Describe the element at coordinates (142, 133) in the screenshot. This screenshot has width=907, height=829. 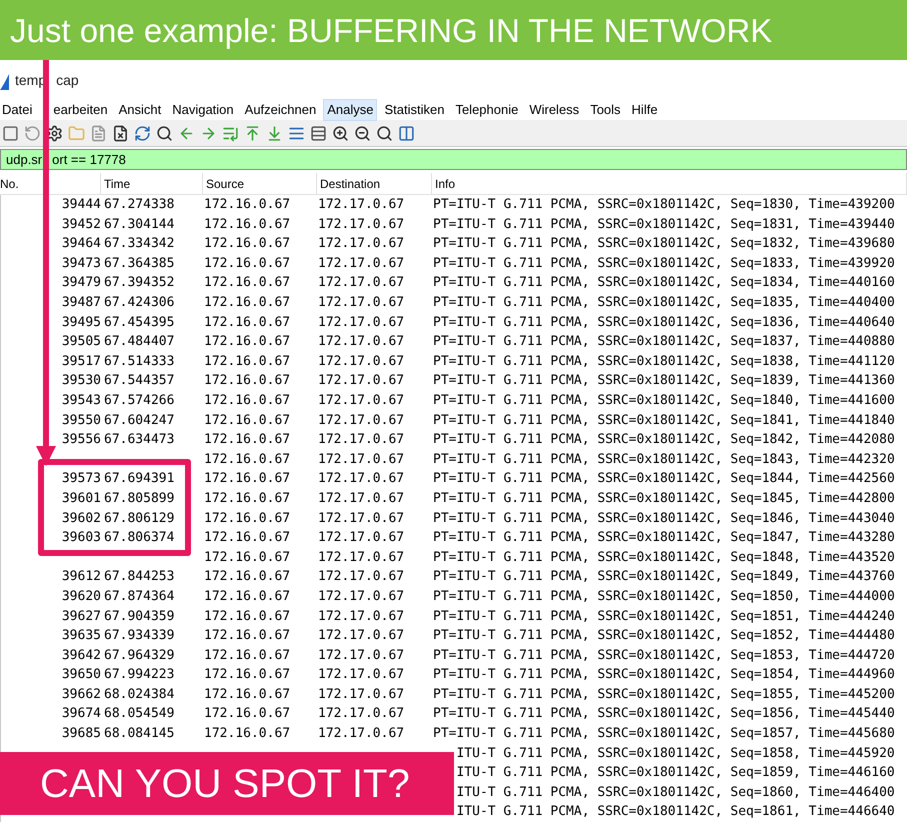
I see `reload-icon` at that location.